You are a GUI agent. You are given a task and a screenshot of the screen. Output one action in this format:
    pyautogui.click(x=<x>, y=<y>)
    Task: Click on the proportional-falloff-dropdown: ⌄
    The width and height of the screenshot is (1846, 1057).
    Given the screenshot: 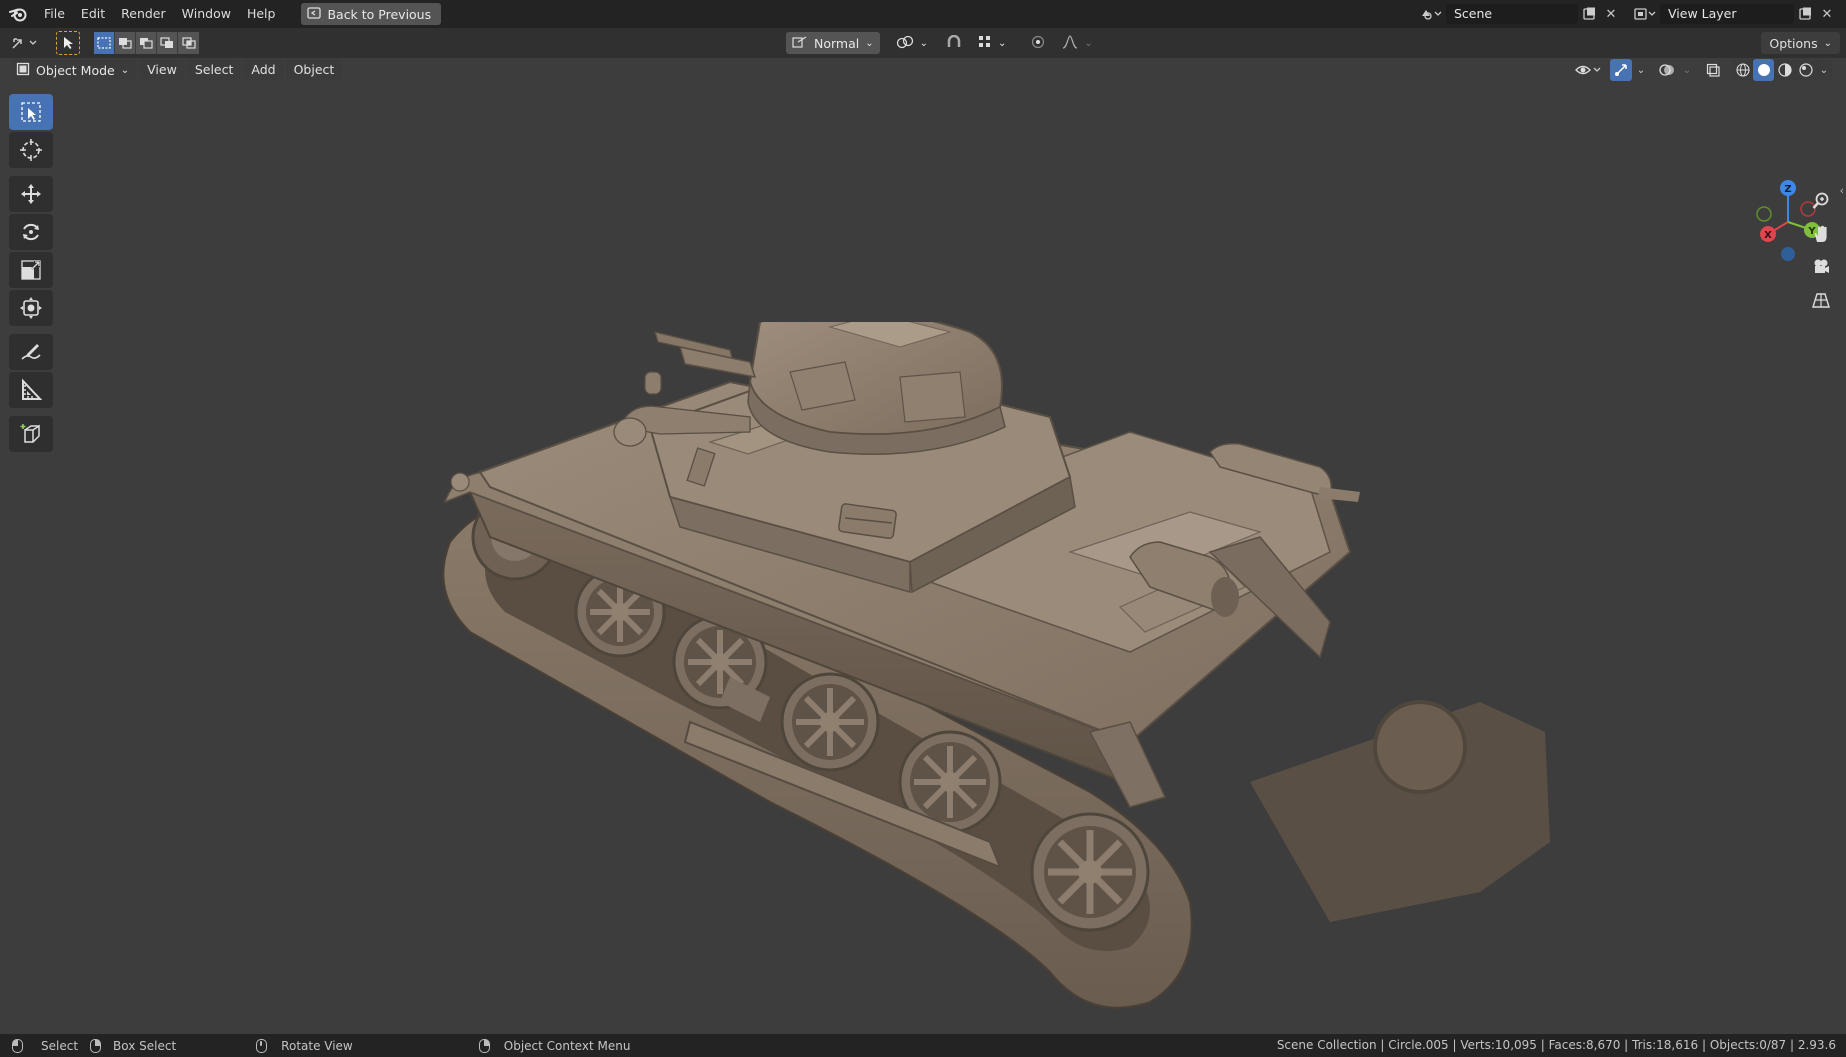 What is the action you would take?
    pyautogui.click(x=1077, y=43)
    